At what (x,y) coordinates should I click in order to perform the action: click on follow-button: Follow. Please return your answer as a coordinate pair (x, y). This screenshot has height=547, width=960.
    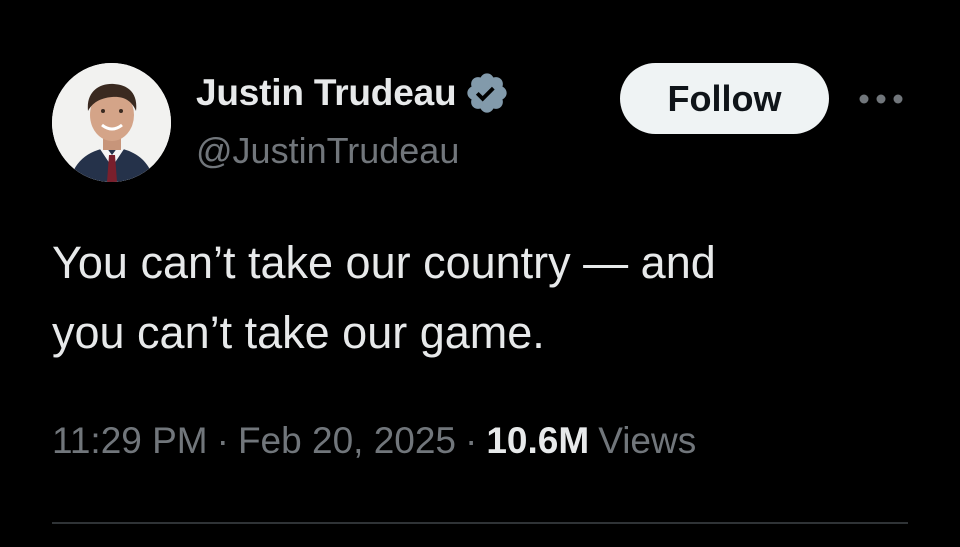
    Looking at the image, I should click on (724, 98).